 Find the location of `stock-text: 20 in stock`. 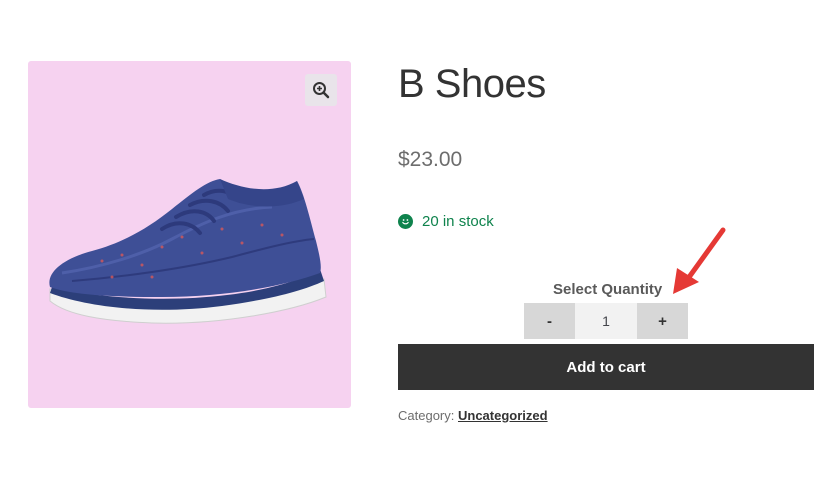

stock-text: 20 in stock is located at coordinates (458, 221).